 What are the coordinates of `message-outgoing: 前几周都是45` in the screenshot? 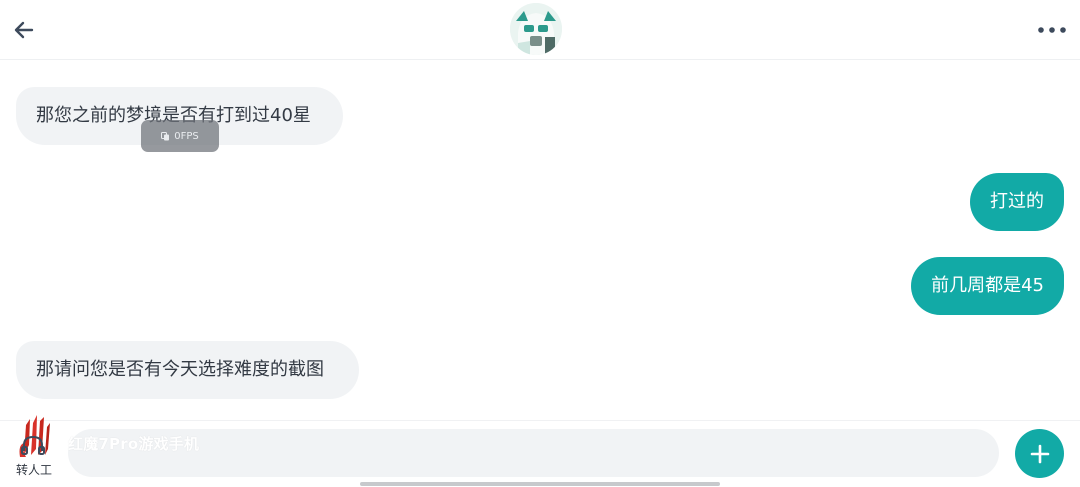 It's located at (987, 286).